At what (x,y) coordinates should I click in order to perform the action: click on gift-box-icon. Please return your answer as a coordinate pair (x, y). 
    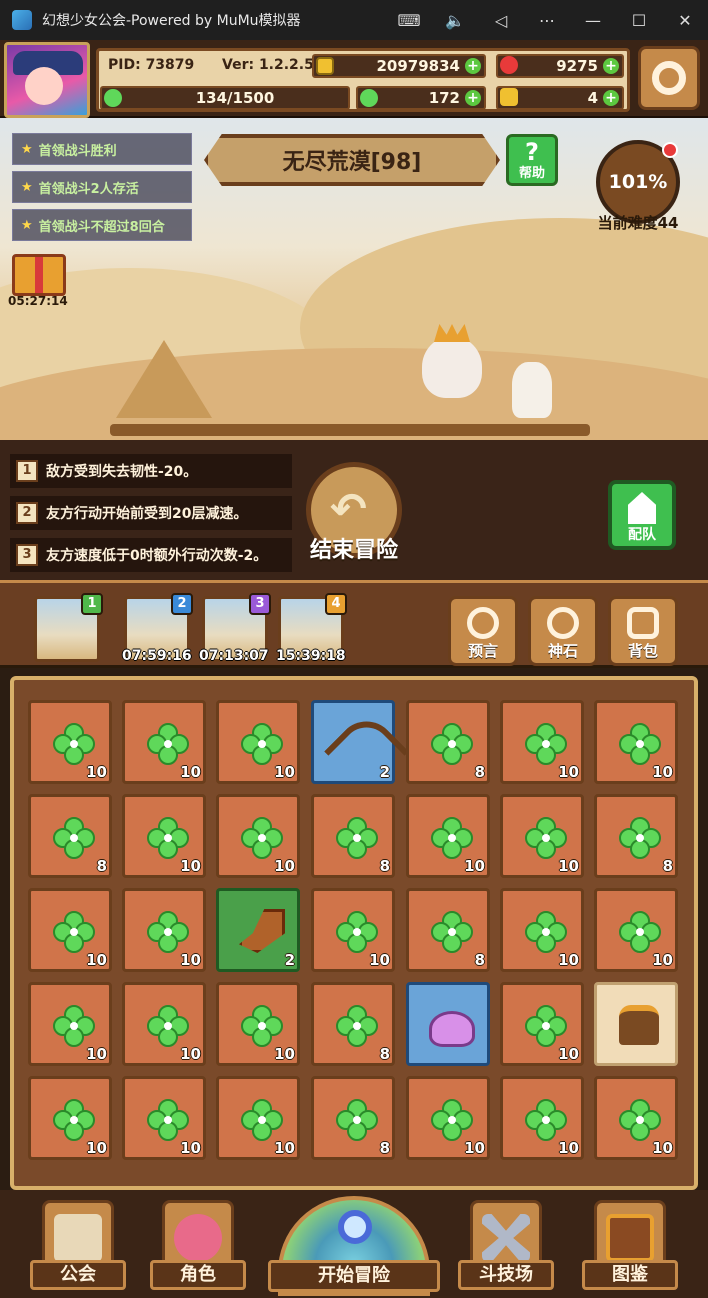
    Looking at the image, I should click on (39, 275).